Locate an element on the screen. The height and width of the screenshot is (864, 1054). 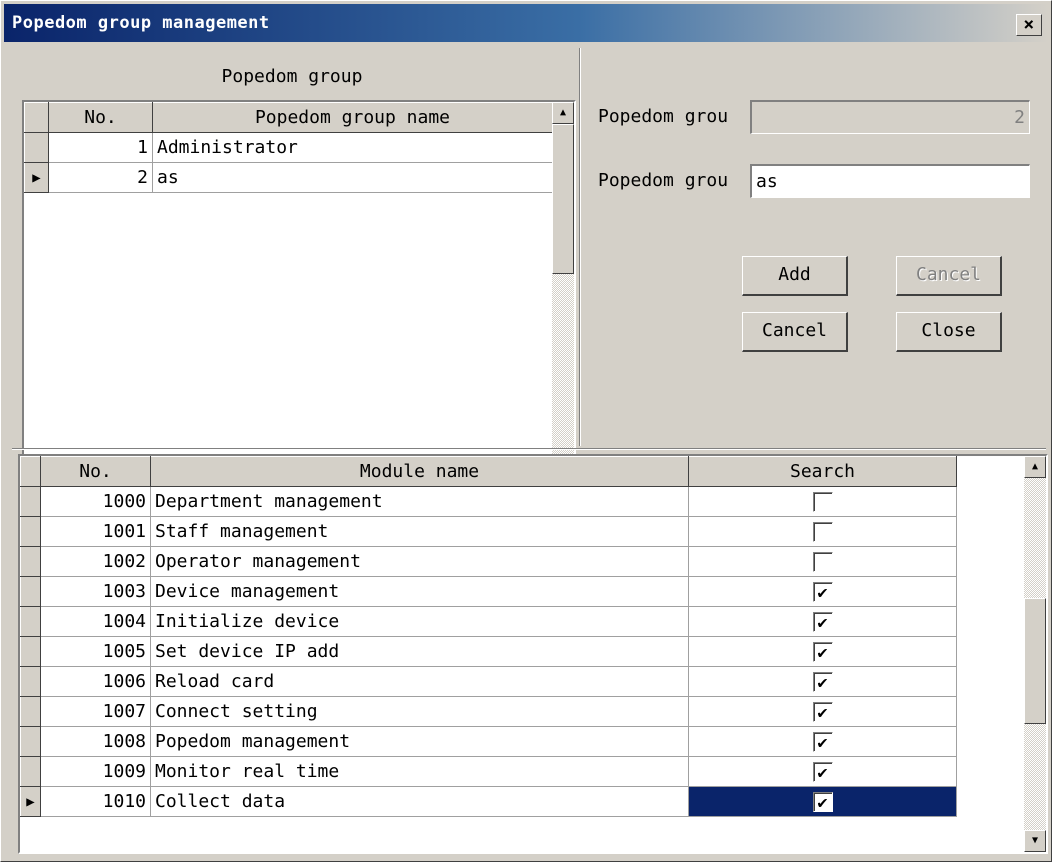
module-name-cell: Reload card is located at coordinates (419, 681).